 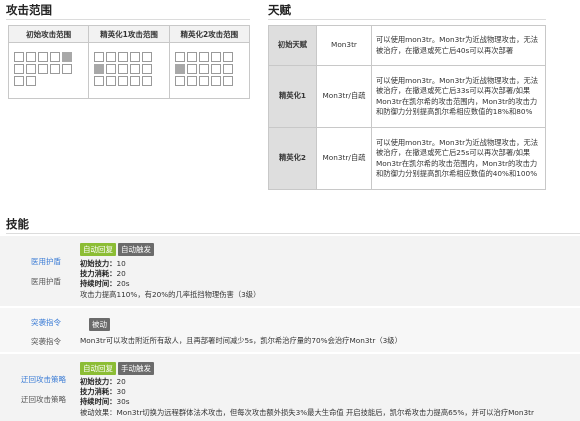 I want to click on range-cell-base, so click(x=48, y=70).